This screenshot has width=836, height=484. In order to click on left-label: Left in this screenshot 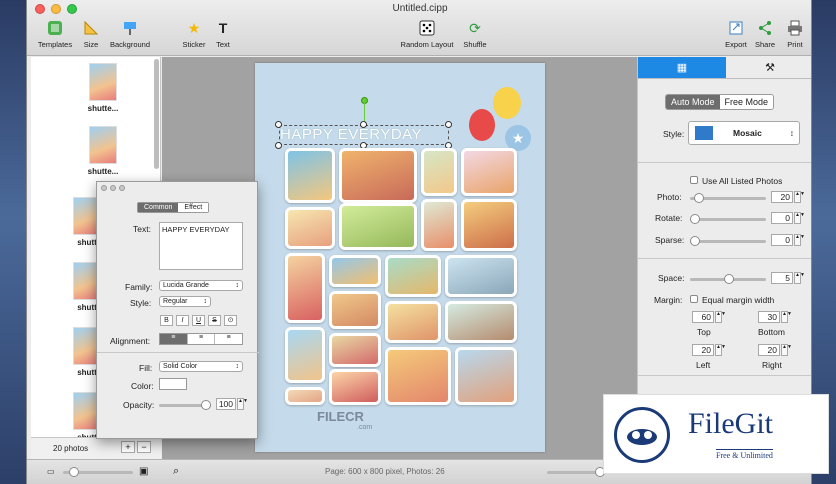, I will do `click(703, 365)`.